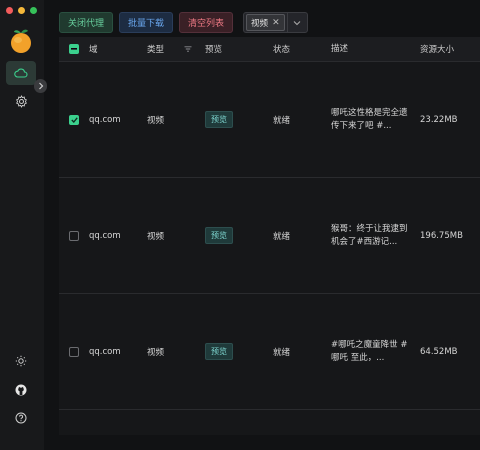 This screenshot has width=480, height=450. I want to click on table-header: 域 类型 预览 状态 描述 资源大小, so click(269, 49).